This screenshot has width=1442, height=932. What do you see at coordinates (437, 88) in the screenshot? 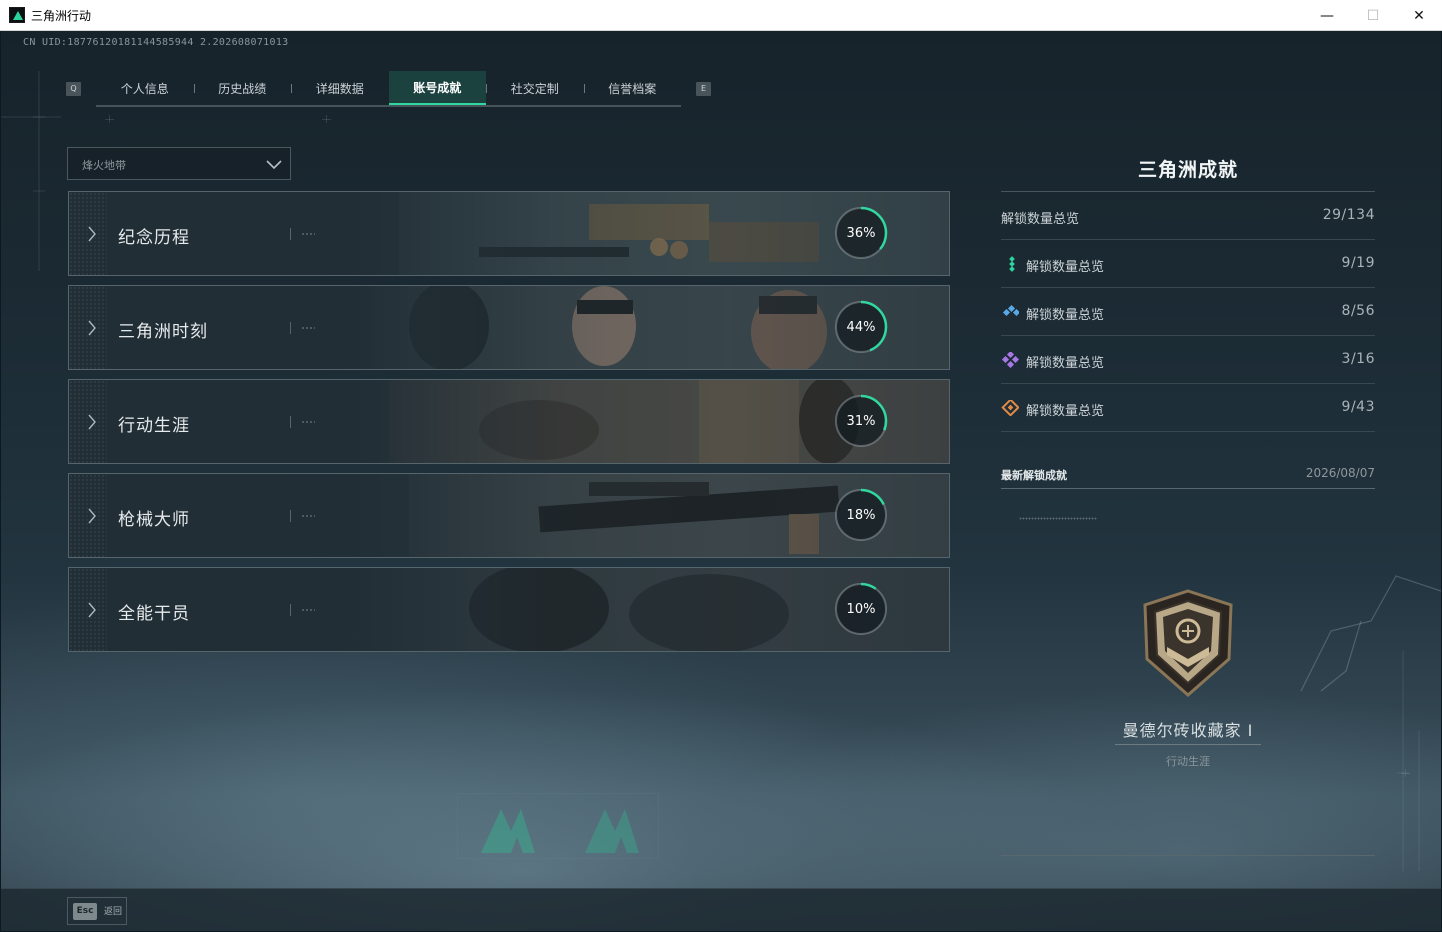
I see `tab-achievements: 账号成就` at bounding box center [437, 88].